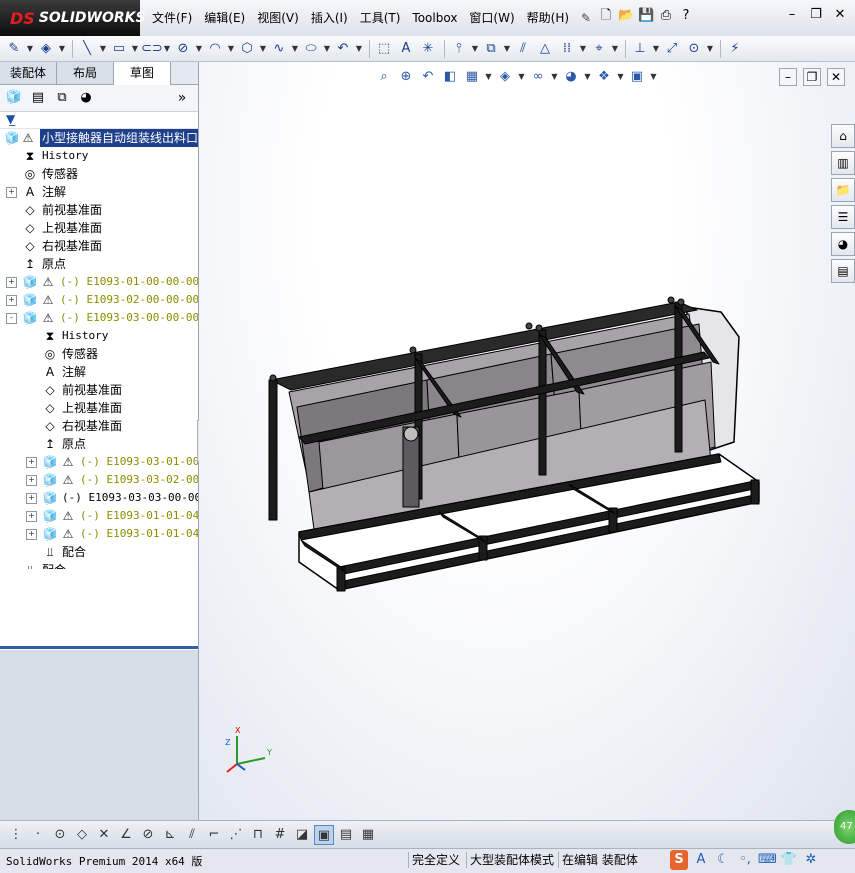  Describe the element at coordinates (99, 498) in the screenshot. I see `tree-item: + 🧊 (-) E1093-03-03-00-00-0` at that location.